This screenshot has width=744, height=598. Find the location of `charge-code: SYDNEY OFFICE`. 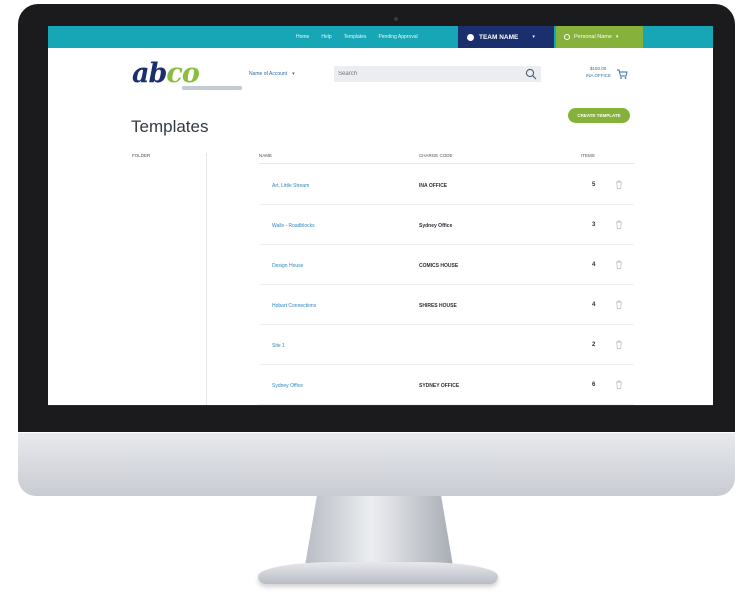

charge-code: SYDNEY OFFICE is located at coordinates (439, 386).